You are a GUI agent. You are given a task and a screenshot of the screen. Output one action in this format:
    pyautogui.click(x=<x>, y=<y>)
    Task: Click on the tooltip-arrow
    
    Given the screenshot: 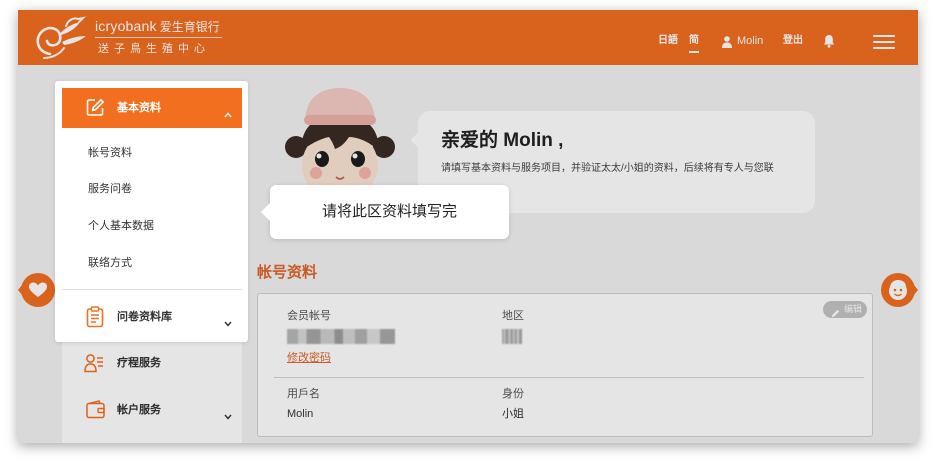 What is the action you would take?
    pyautogui.click(x=265, y=212)
    